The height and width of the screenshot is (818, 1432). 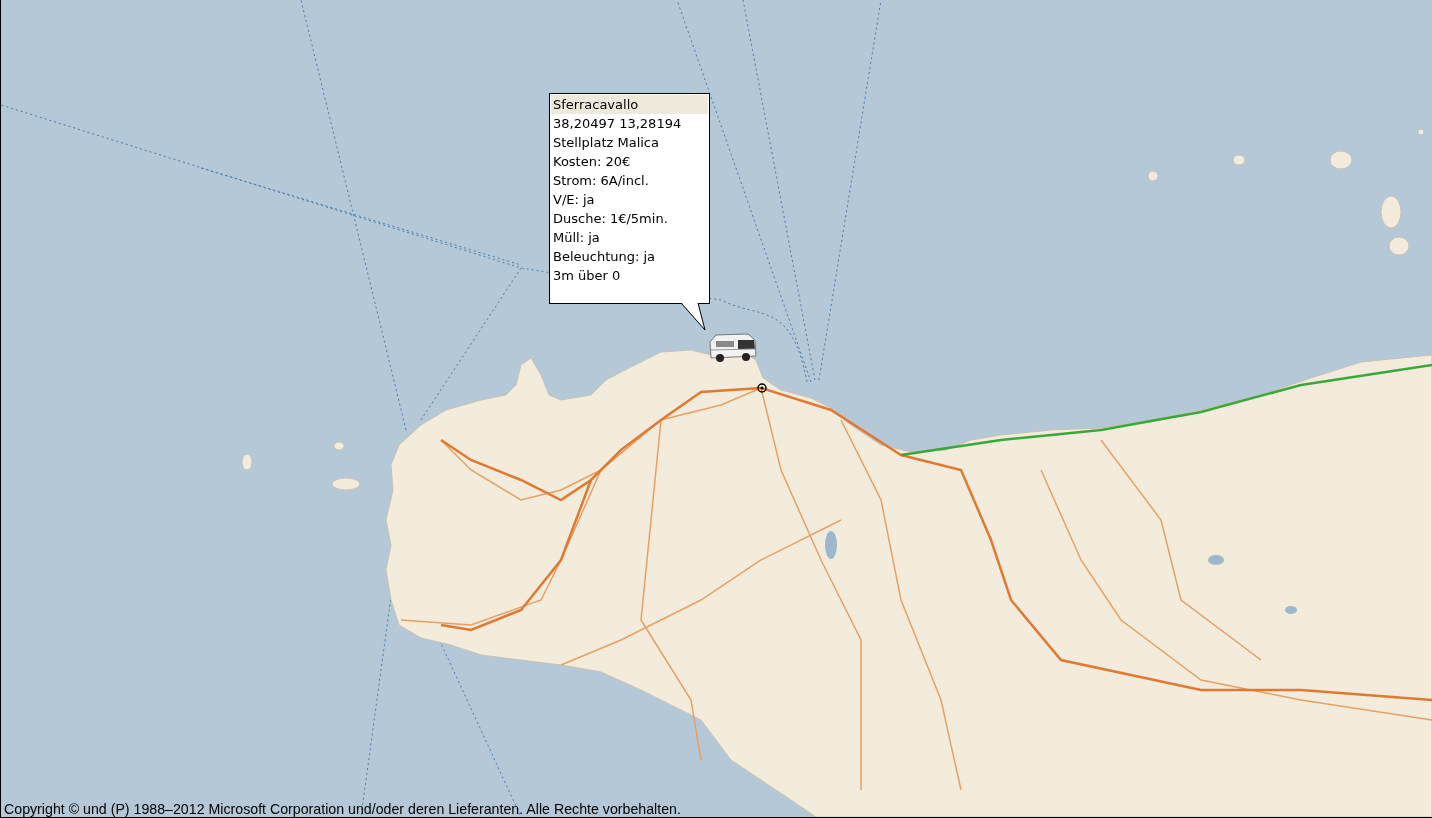 What do you see at coordinates (604, 257) in the screenshot?
I see `popup-info-text: Beleuchtung: ja` at bounding box center [604, 257].